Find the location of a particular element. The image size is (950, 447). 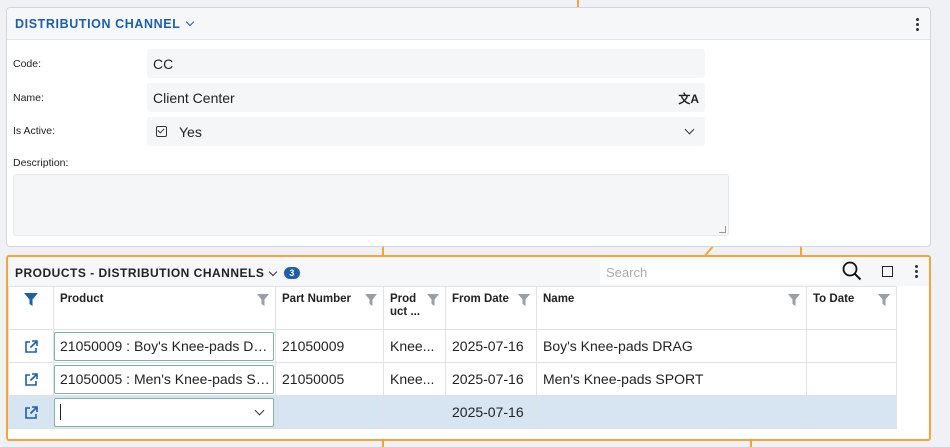

grid-title: PRODUCTS - DISTRIBUTION CHANNELS 3 is located at coordinates (157, 273).